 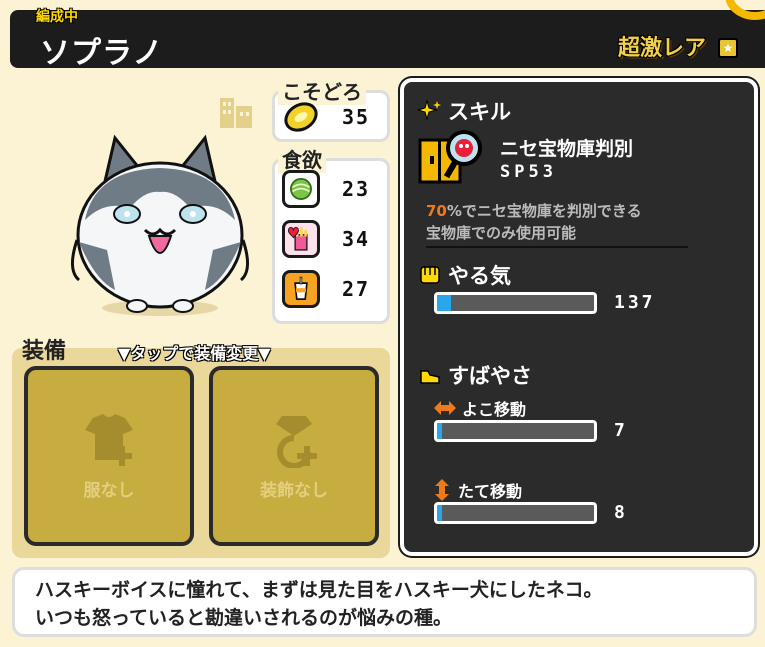 What do you see at coordinates (635, 302) in the screenshot?
I see `motivation-value: 137` at bounding box center [635, 302].